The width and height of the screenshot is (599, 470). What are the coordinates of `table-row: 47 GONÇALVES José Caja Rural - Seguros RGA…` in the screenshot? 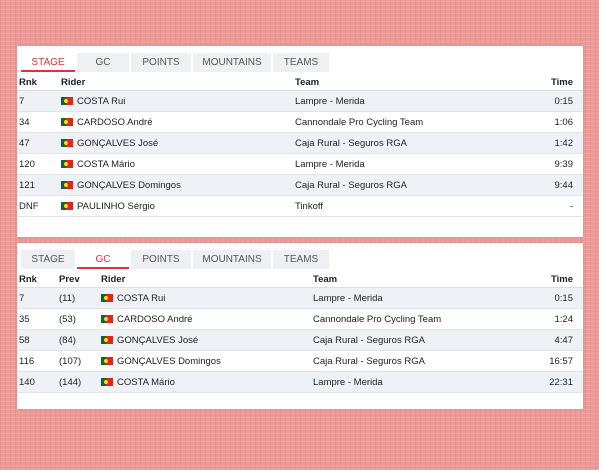 It's located at (300, 143).